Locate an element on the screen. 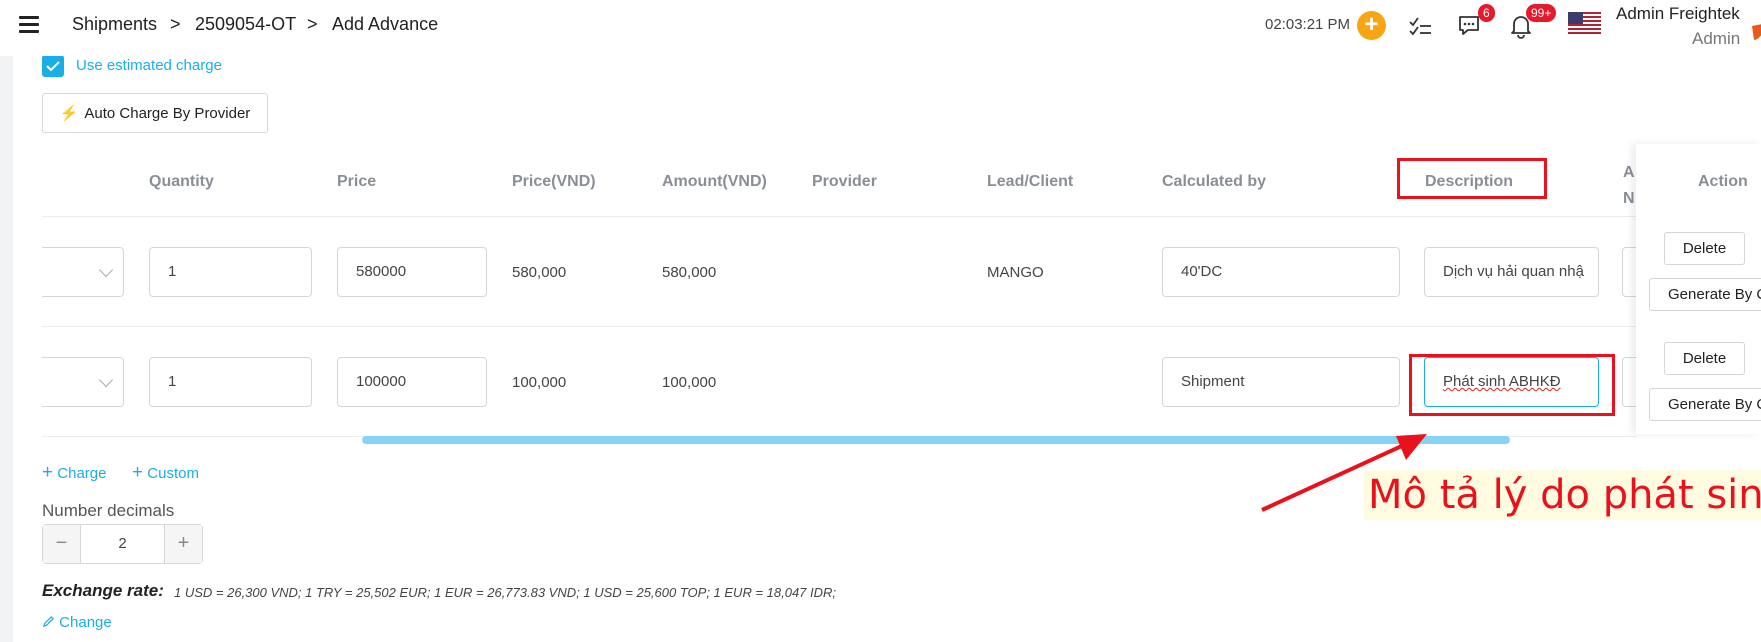 This screenshot has width=1761, height=642. avatar-shield-icon is located at coordinates (1755, 32).